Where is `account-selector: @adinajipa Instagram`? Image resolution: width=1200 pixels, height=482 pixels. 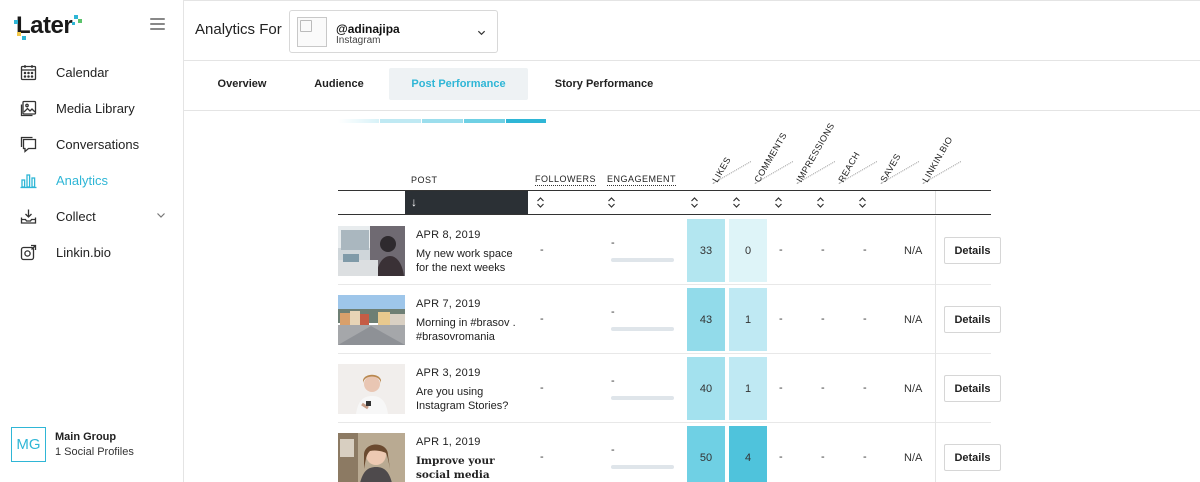
account-selector: @adinajipa Instagram is located at coordinates (393, 31).